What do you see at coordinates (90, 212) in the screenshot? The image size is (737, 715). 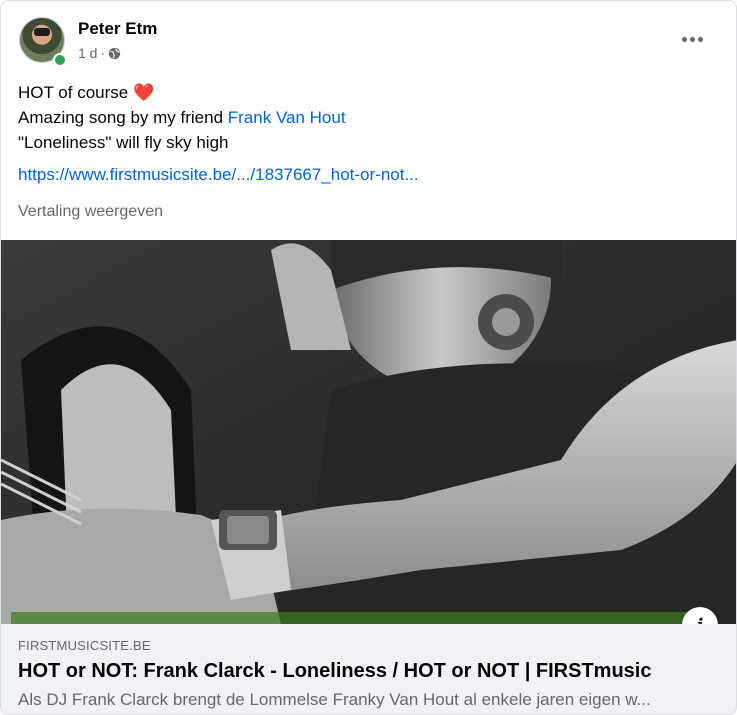 I see `translate-link: Vertaling weergeven` at bounding box center [90, 212].